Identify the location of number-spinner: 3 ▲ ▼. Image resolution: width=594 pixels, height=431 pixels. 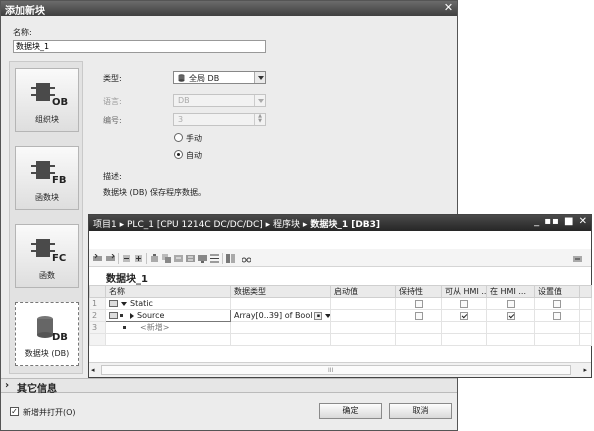
(219, 119).